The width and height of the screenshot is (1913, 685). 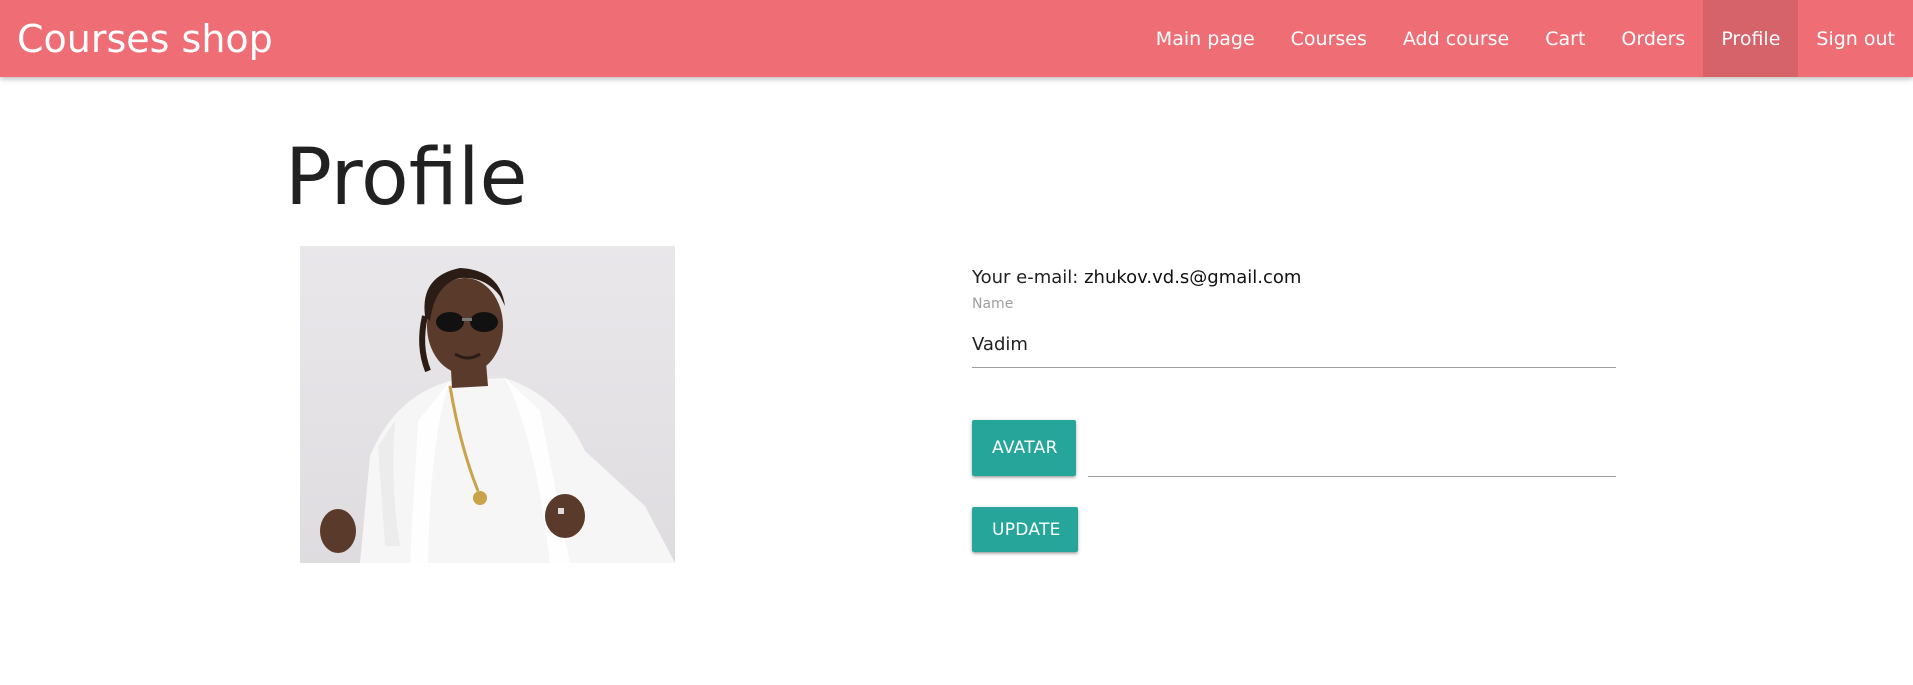 What do you see at coordinates (1024, 448) in the screenshot?
I see `avatar-upload-button: Avatar` at bounding box center [1024, 448].